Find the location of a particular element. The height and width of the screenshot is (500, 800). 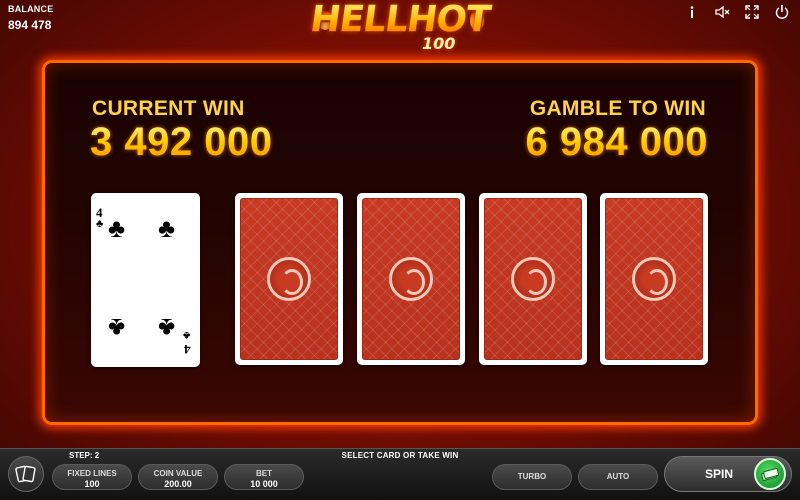

gamble-step: STEP: 2 is located at coordinates (84, 455).